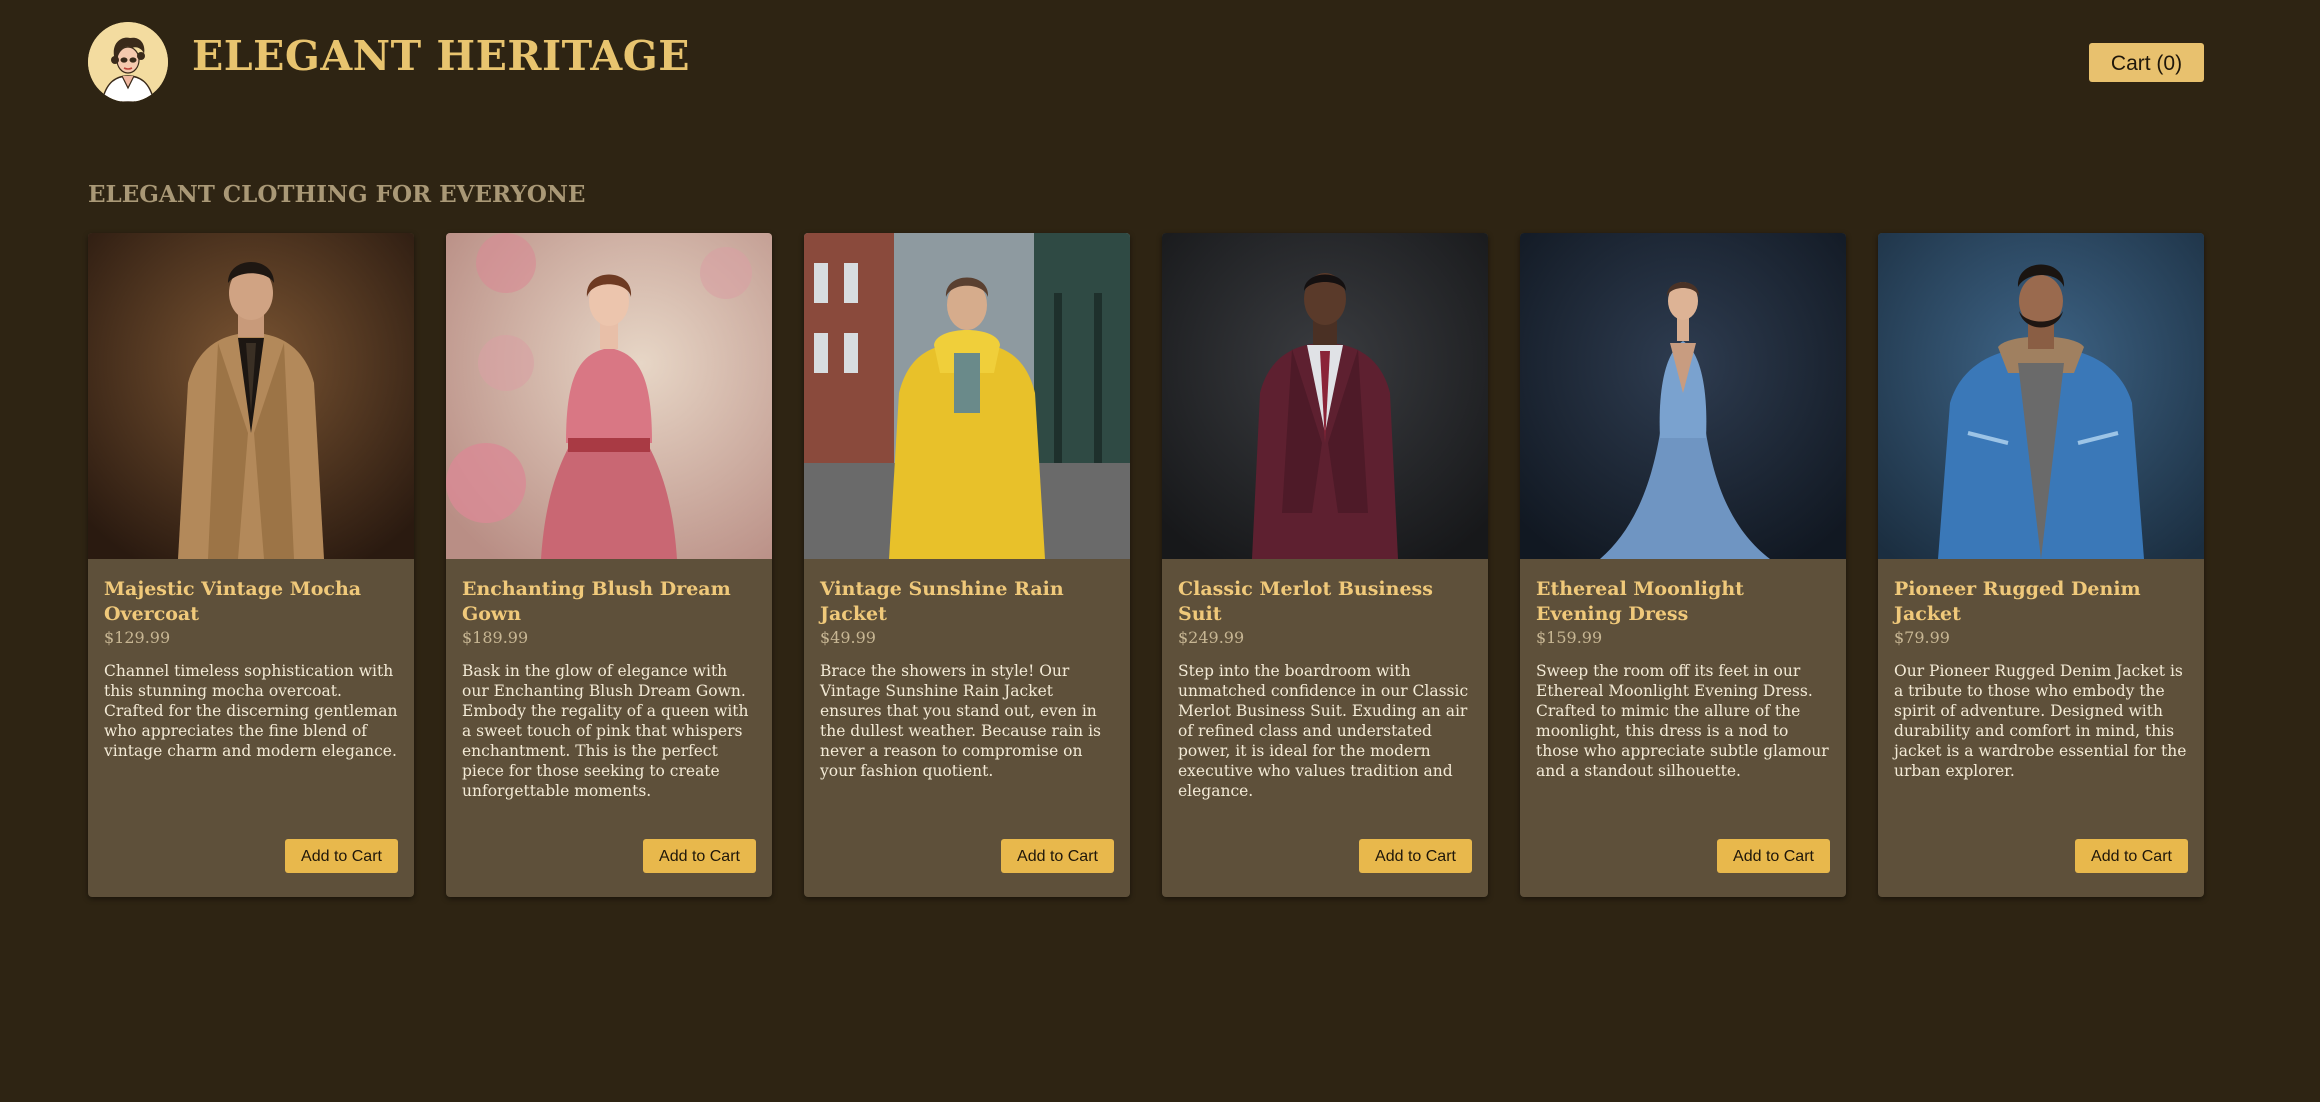  Describe the element at coordinates (495, 637) in the screenshot. I see `product-price: $189.99` at that location.